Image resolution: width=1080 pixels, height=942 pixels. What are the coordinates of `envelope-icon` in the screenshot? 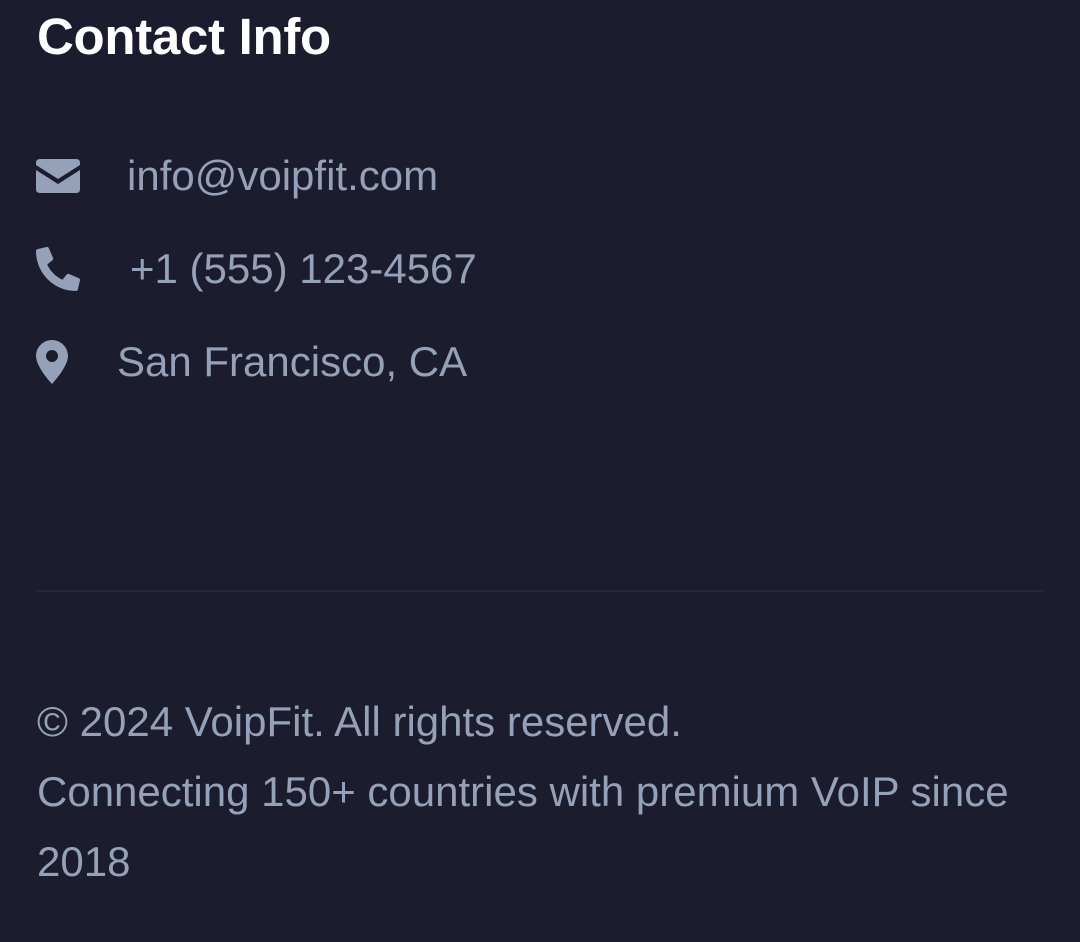 It's located at (58, 176).